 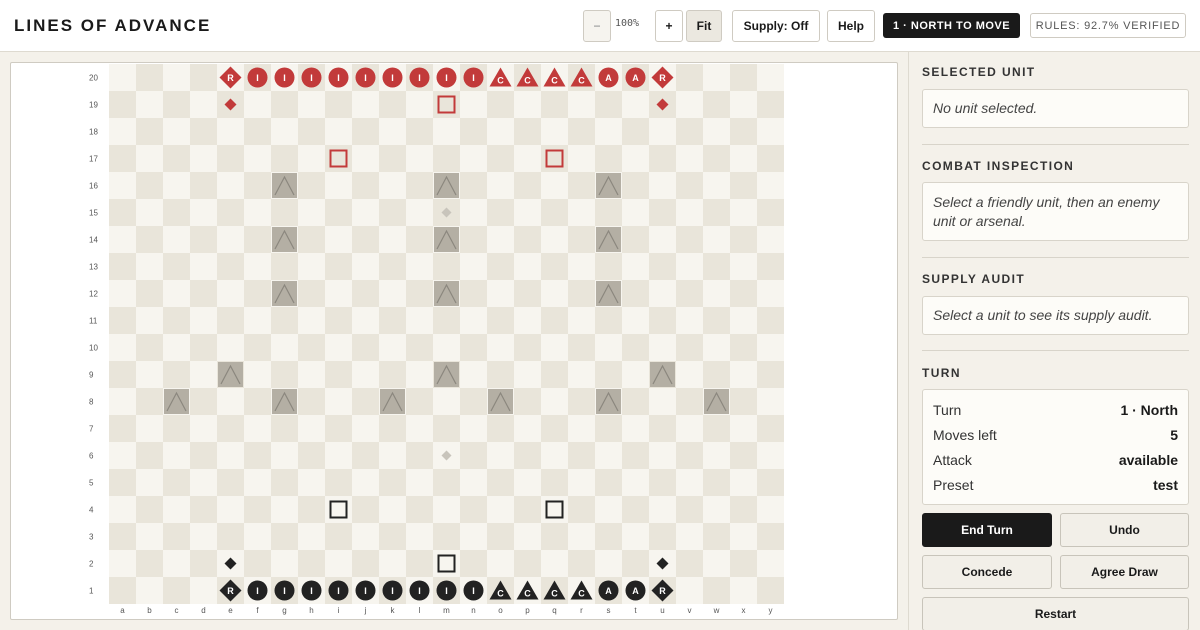 What do you see at coordinates (597, 26) in the screenshot?
I see `zoom-out-button: −` at bounding box center [597, 26].